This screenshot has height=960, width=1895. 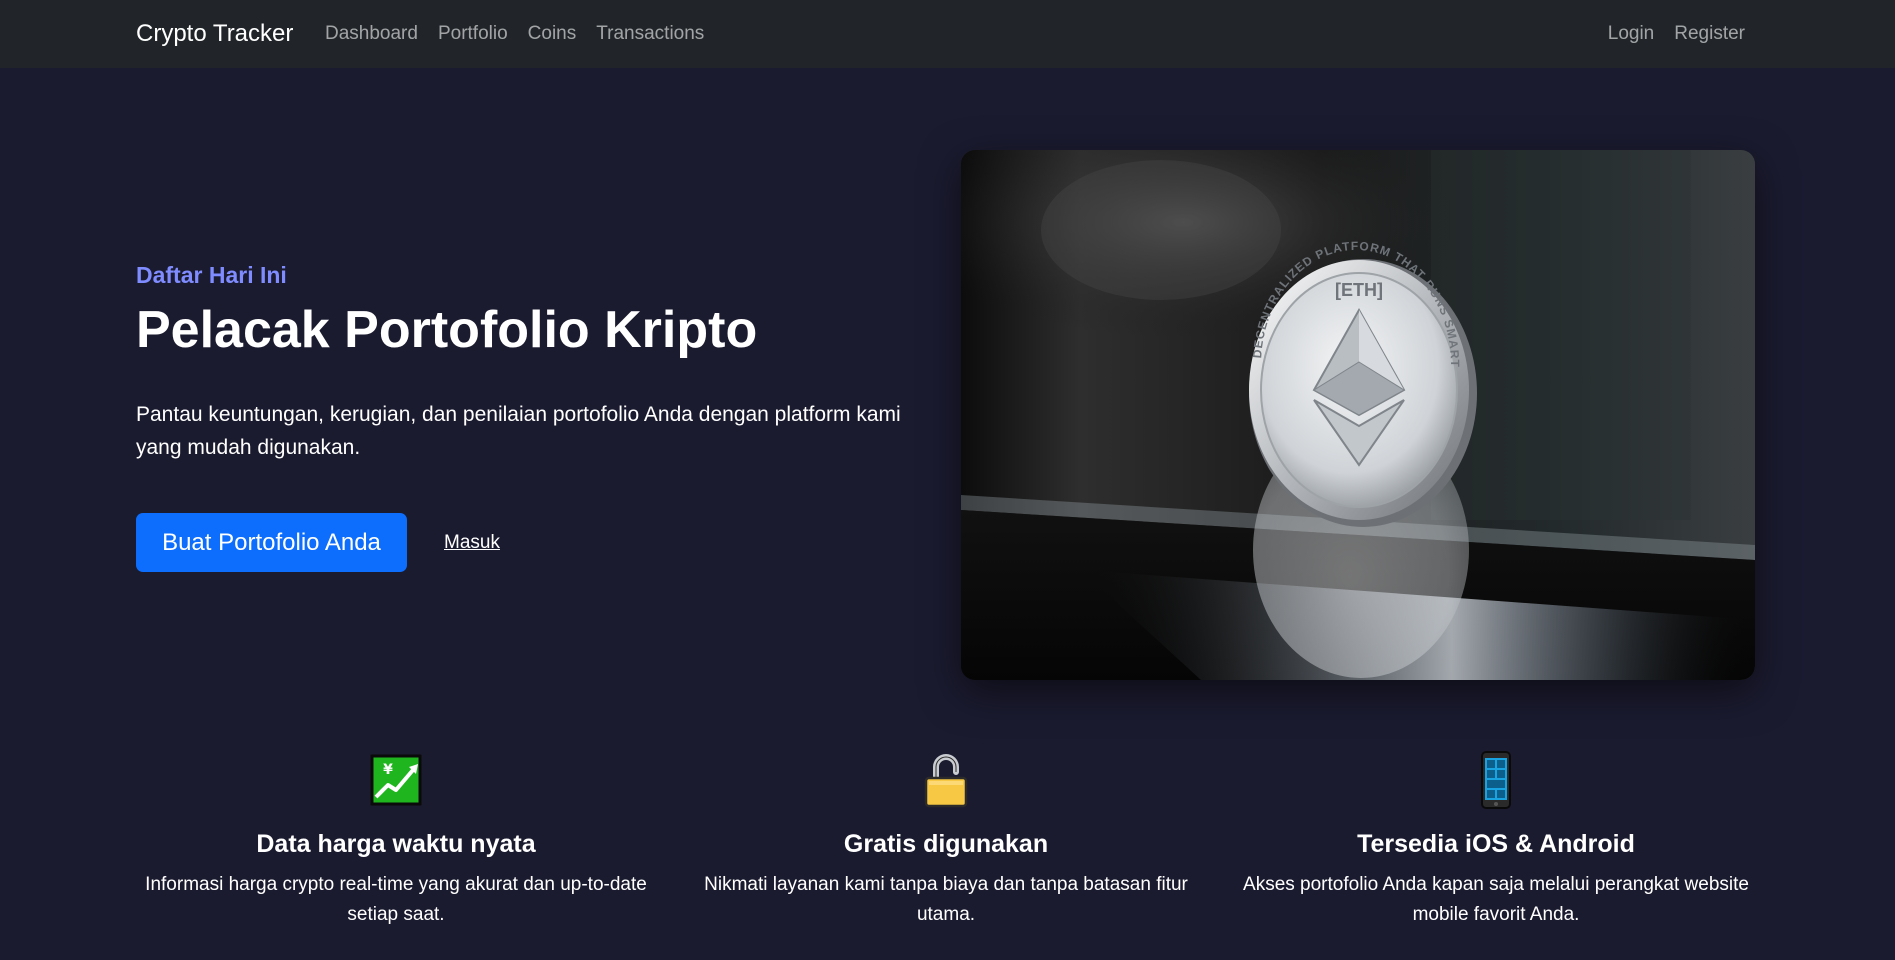 What do you see at coordinates (552, 34) in the screenshot?
I see `nav-link-coins: Coins` at bounding box center [552, 34].